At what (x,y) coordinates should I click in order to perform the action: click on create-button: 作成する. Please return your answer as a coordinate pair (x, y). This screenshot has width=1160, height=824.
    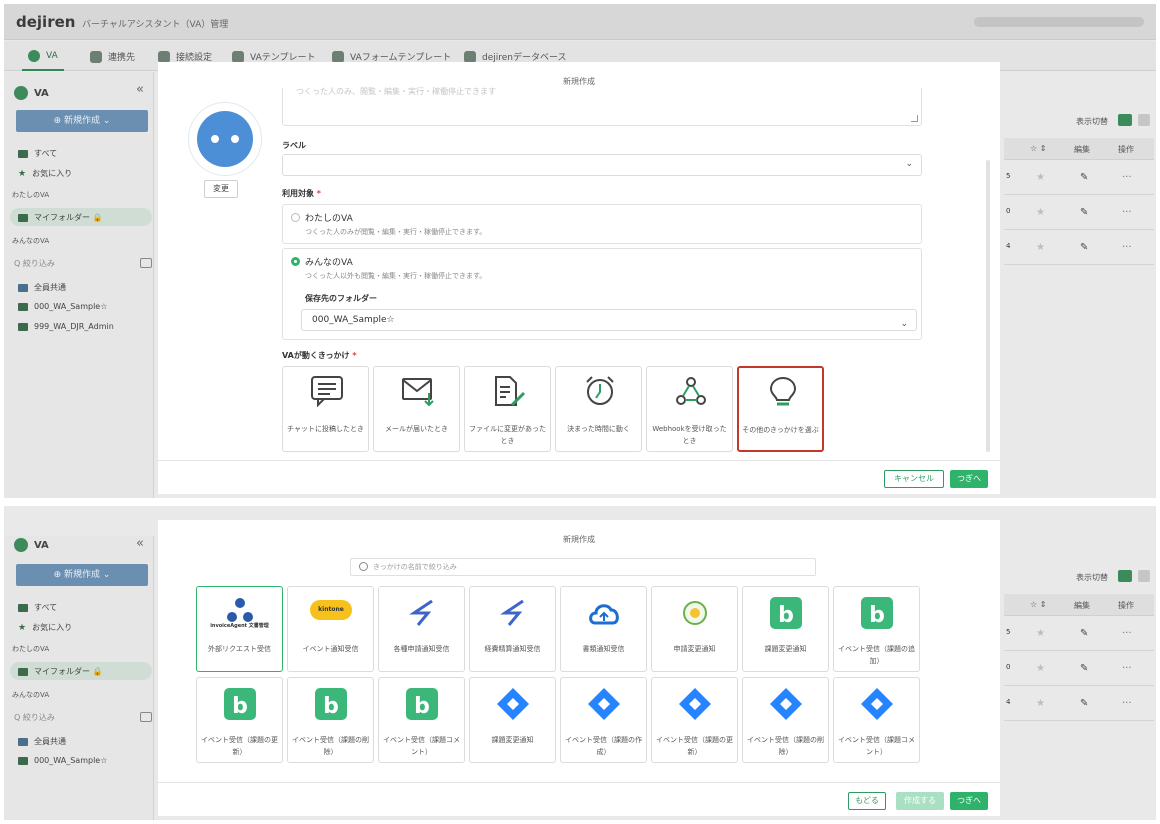
    Looking at the image, I should click on (920, 801).